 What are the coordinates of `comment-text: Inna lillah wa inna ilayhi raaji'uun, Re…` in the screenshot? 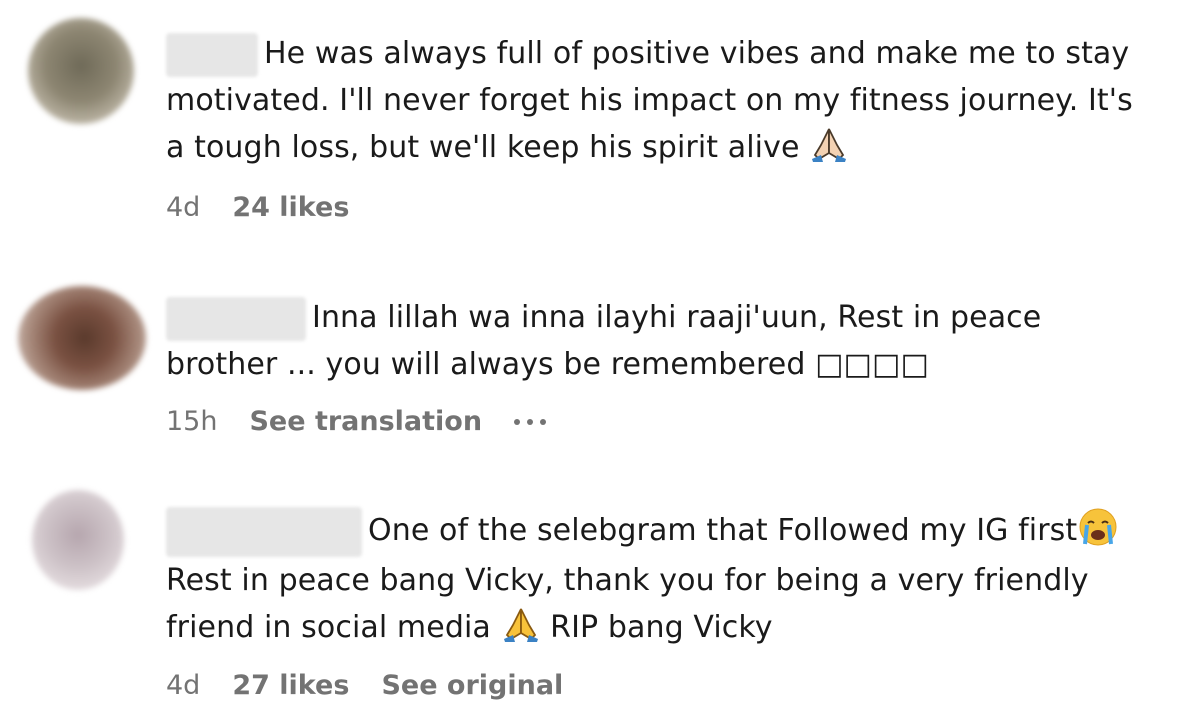 It's located at (668, 341).